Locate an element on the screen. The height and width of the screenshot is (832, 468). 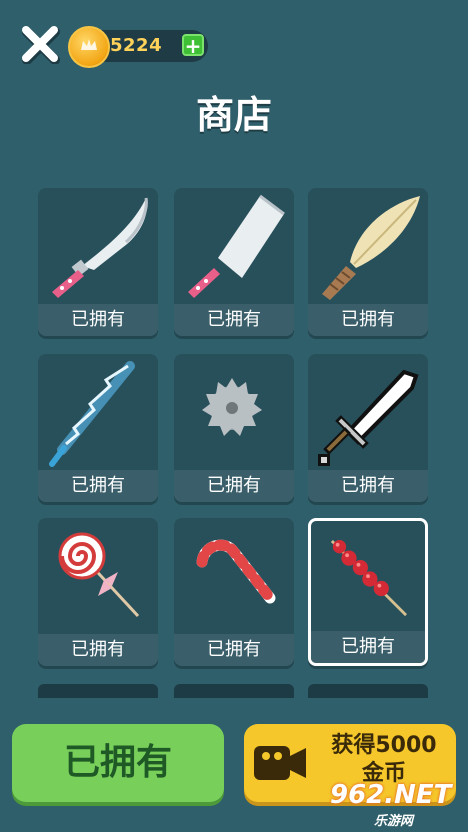
watermark-sub: 乐游网 is located at coordinates (394, 821).